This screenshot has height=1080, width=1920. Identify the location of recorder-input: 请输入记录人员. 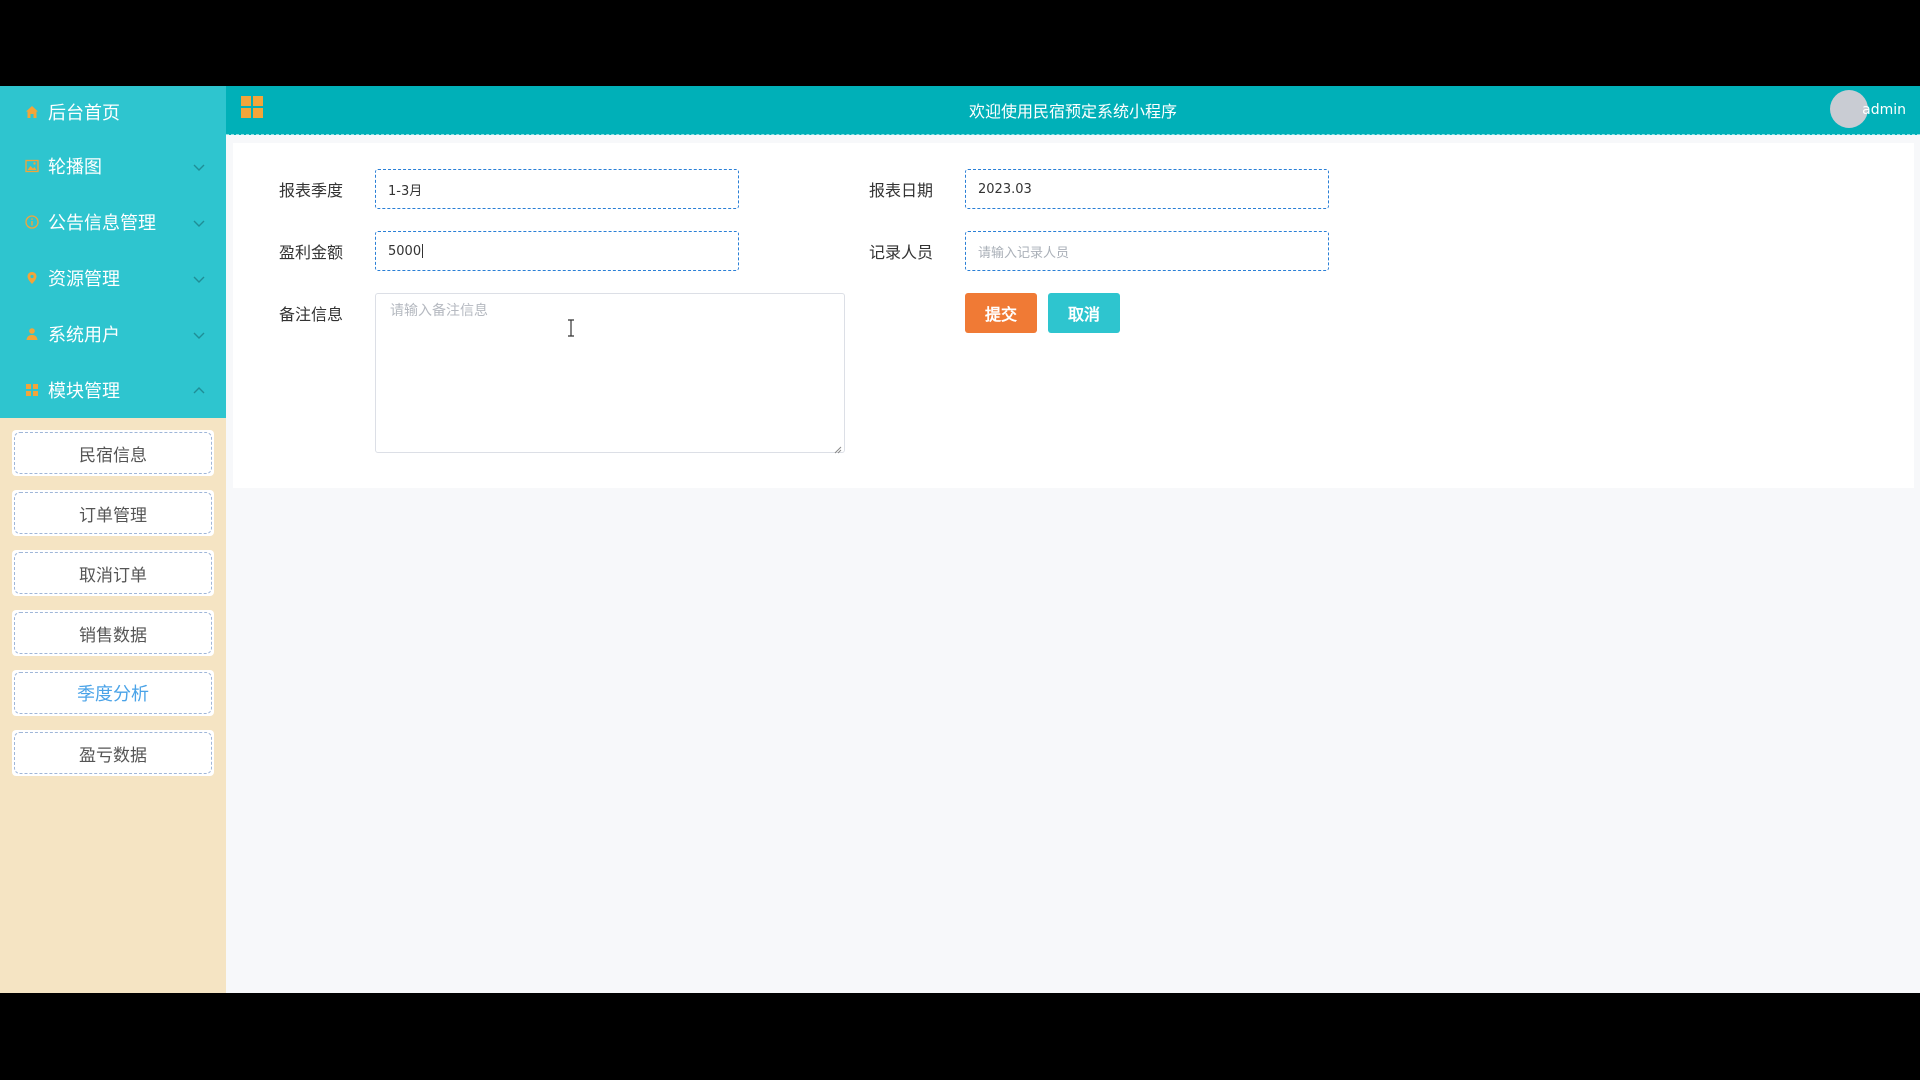
(1147, 251).